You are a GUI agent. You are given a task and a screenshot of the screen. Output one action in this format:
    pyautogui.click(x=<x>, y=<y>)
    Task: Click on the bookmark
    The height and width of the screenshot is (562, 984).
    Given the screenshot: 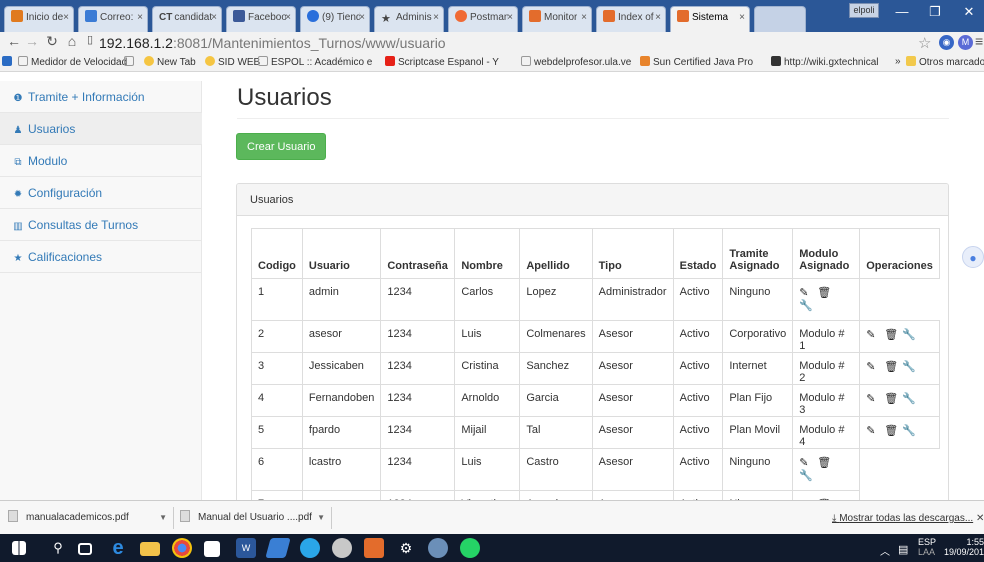 What is the action you would take?
    pyautogui.click(x=130, y=62)
    